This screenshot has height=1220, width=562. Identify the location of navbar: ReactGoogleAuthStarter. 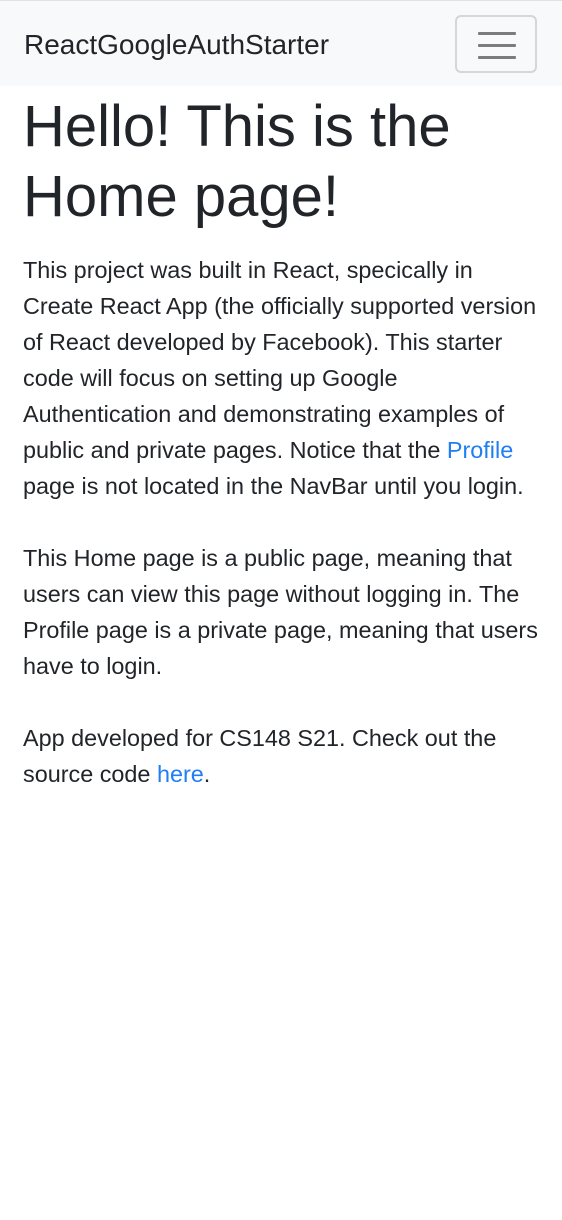
(281, 43).